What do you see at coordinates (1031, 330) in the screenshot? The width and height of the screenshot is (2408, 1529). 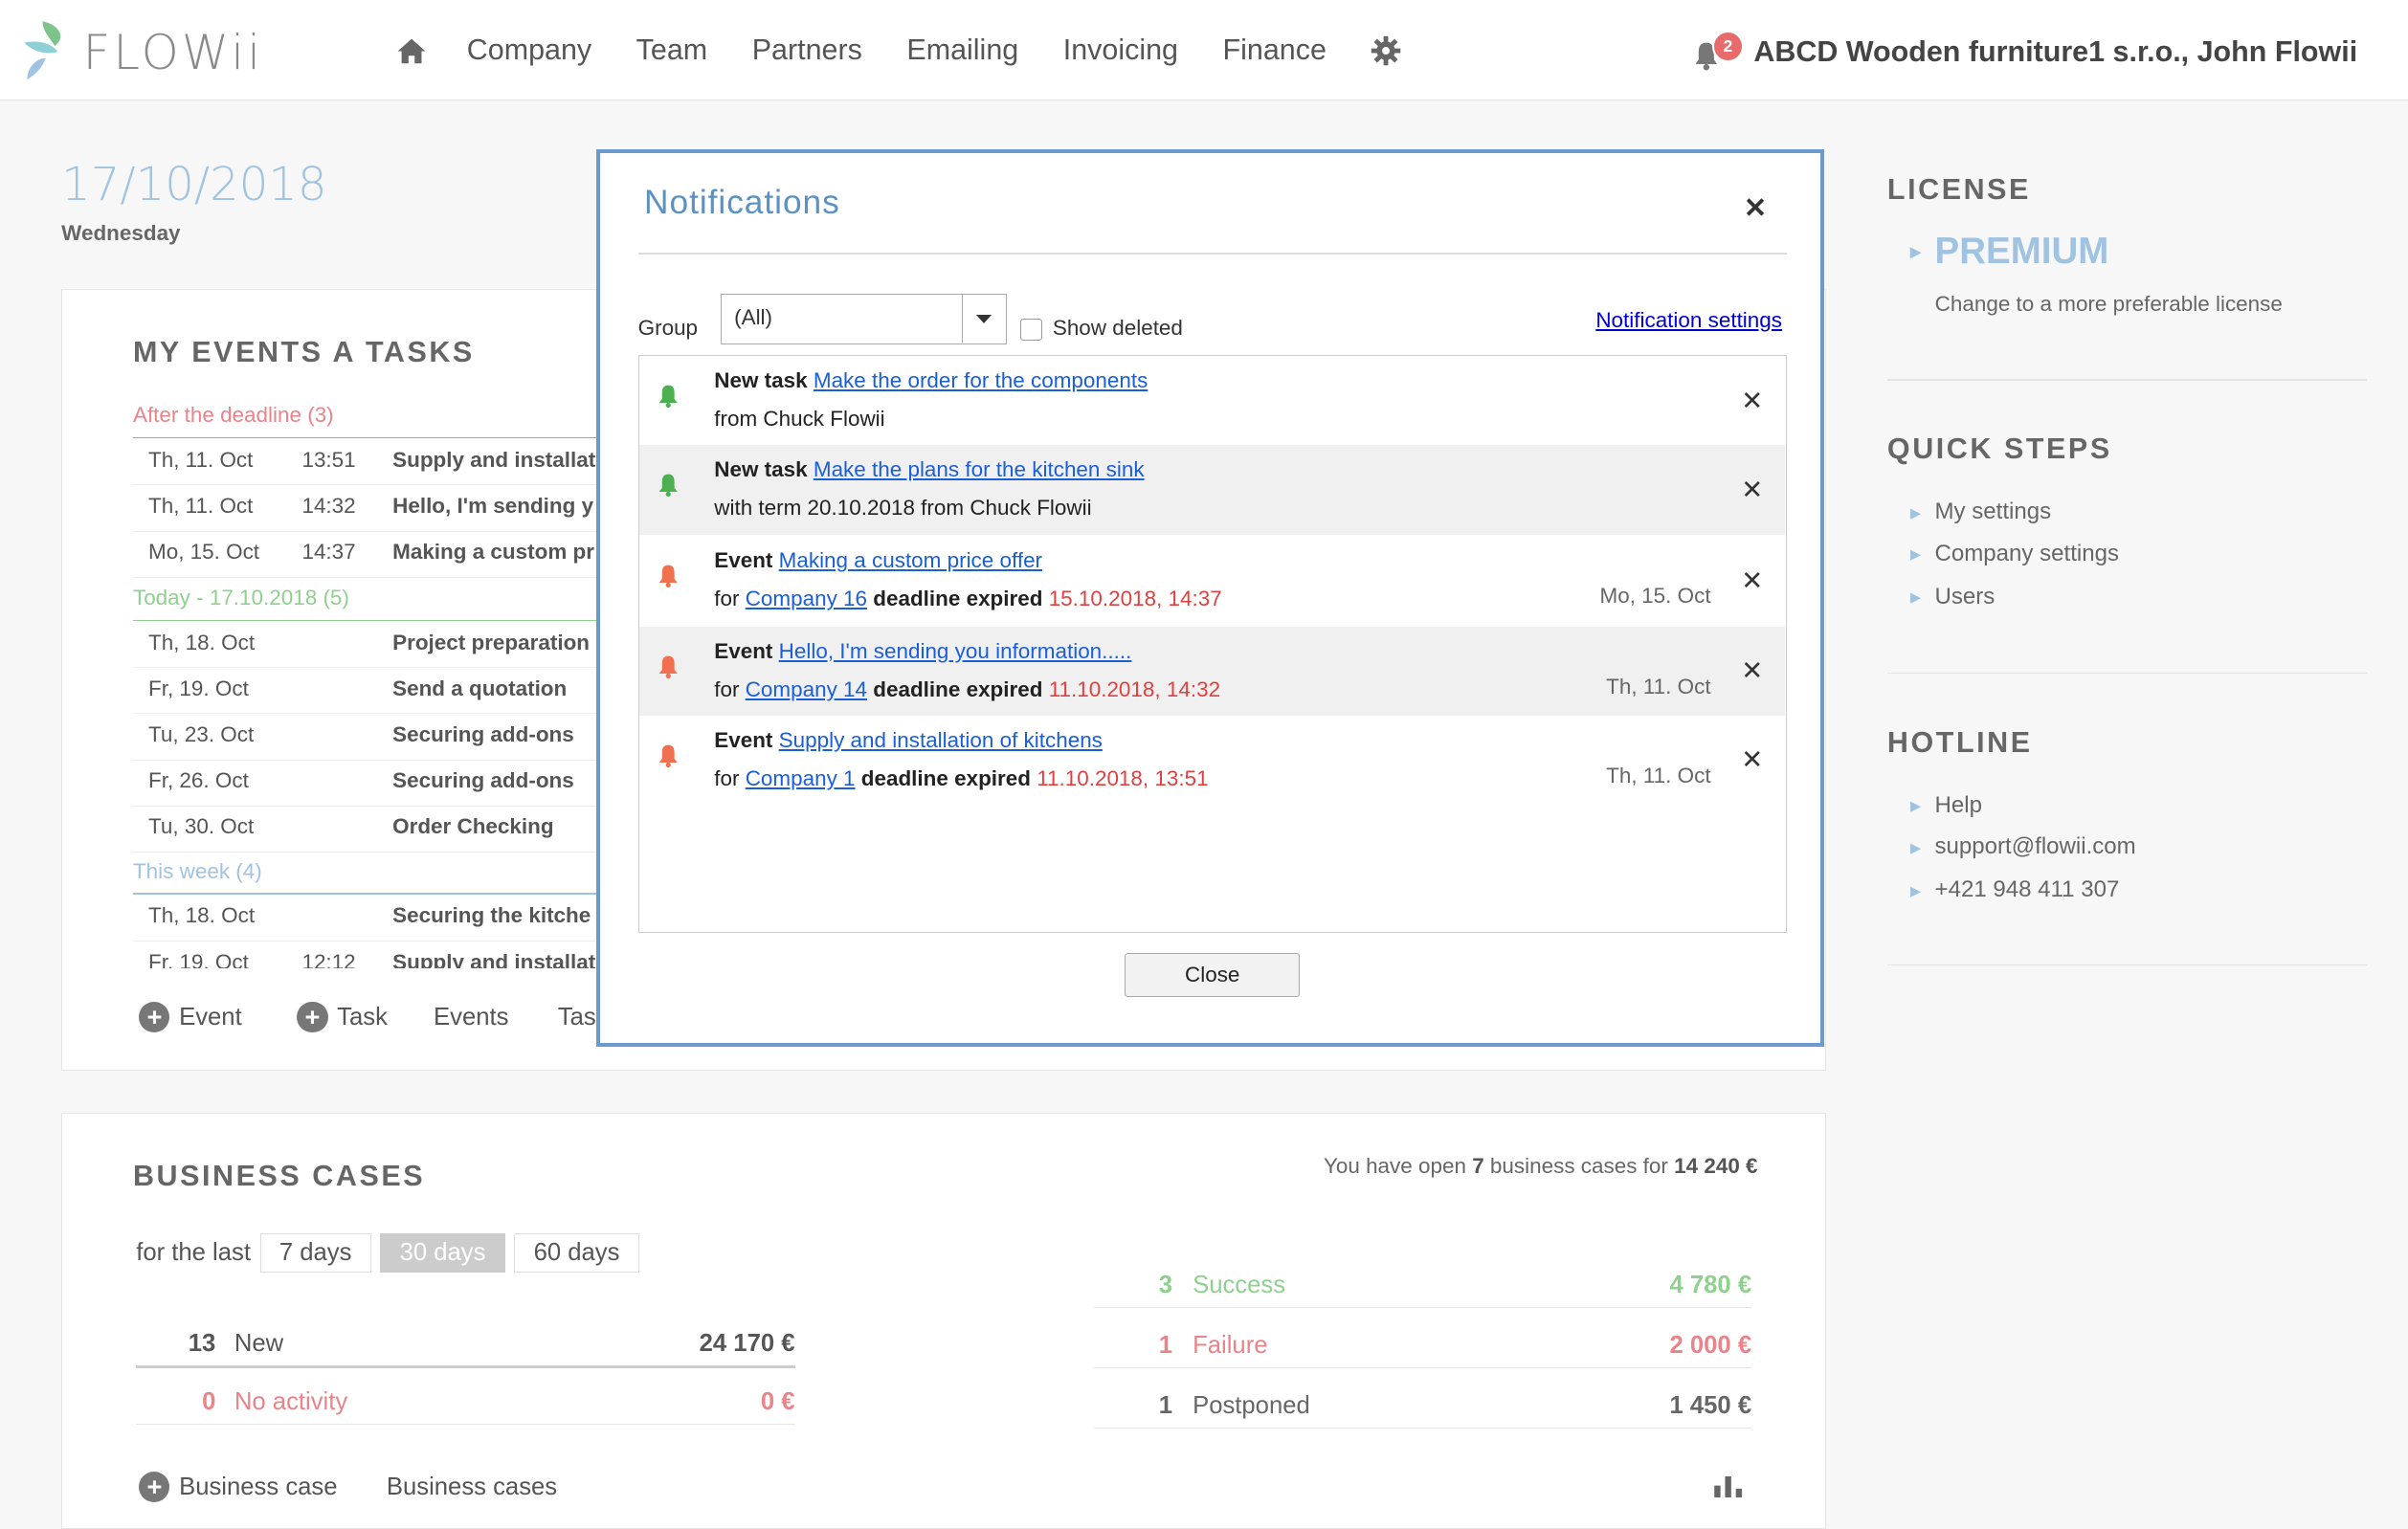 I see `show-deleted-checkbox` at bounding box center [1031, 330].